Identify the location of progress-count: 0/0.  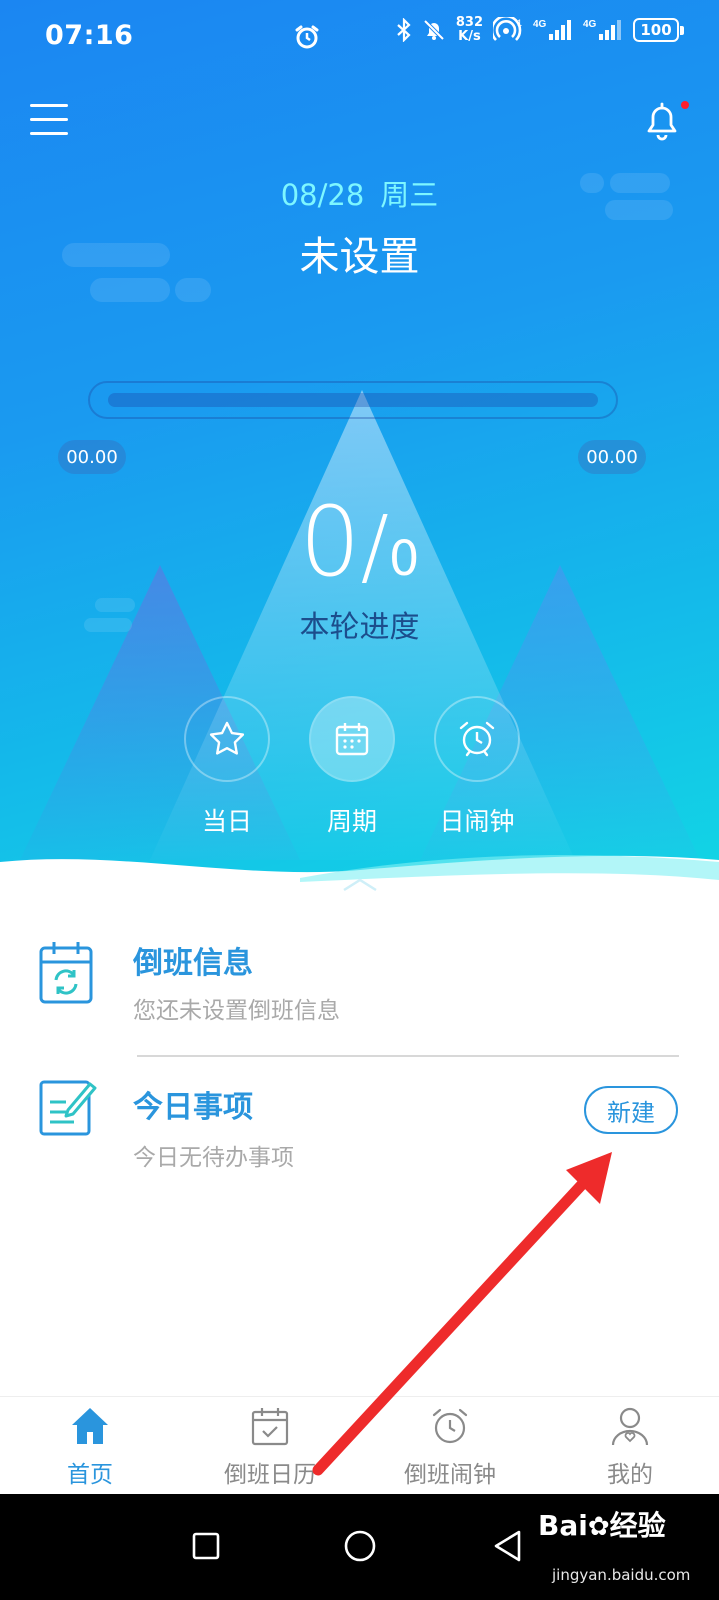
(359, 542).